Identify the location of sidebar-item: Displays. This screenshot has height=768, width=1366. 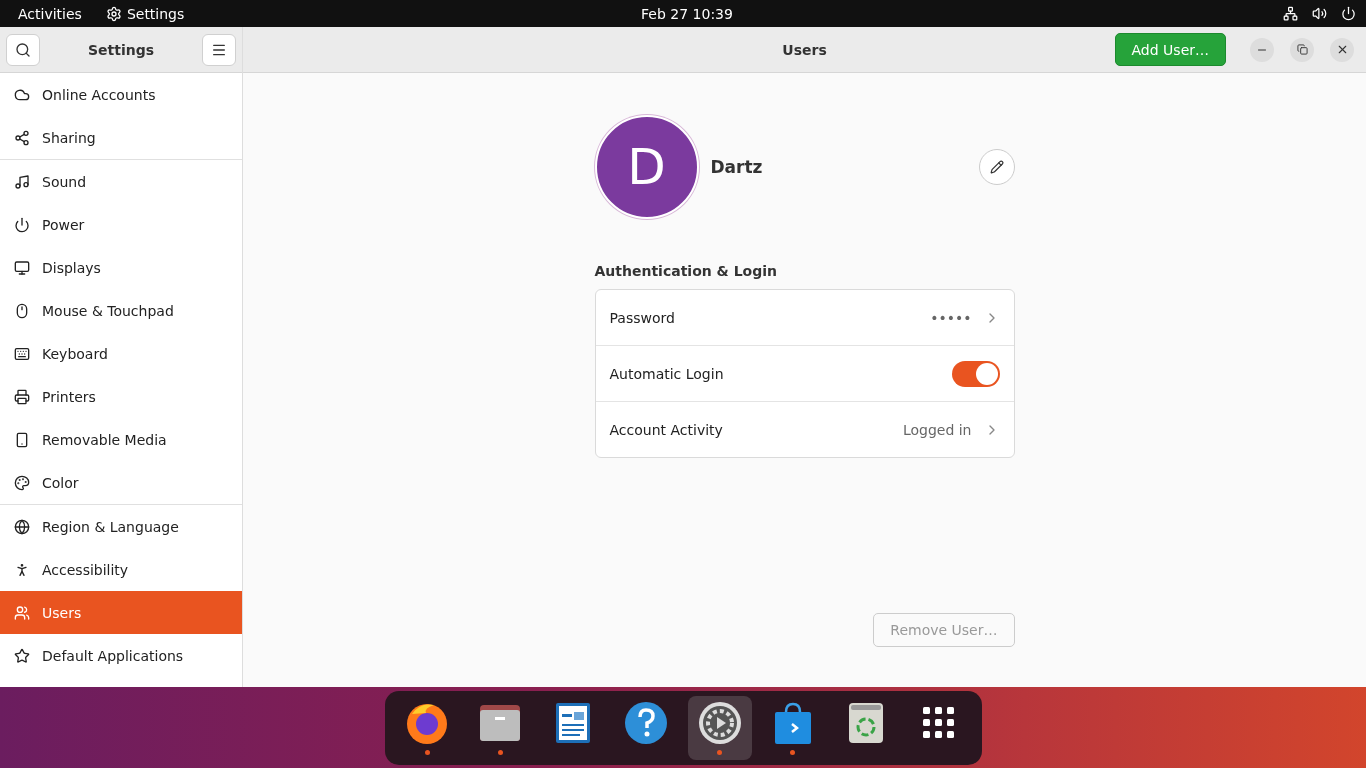
(121, 267).